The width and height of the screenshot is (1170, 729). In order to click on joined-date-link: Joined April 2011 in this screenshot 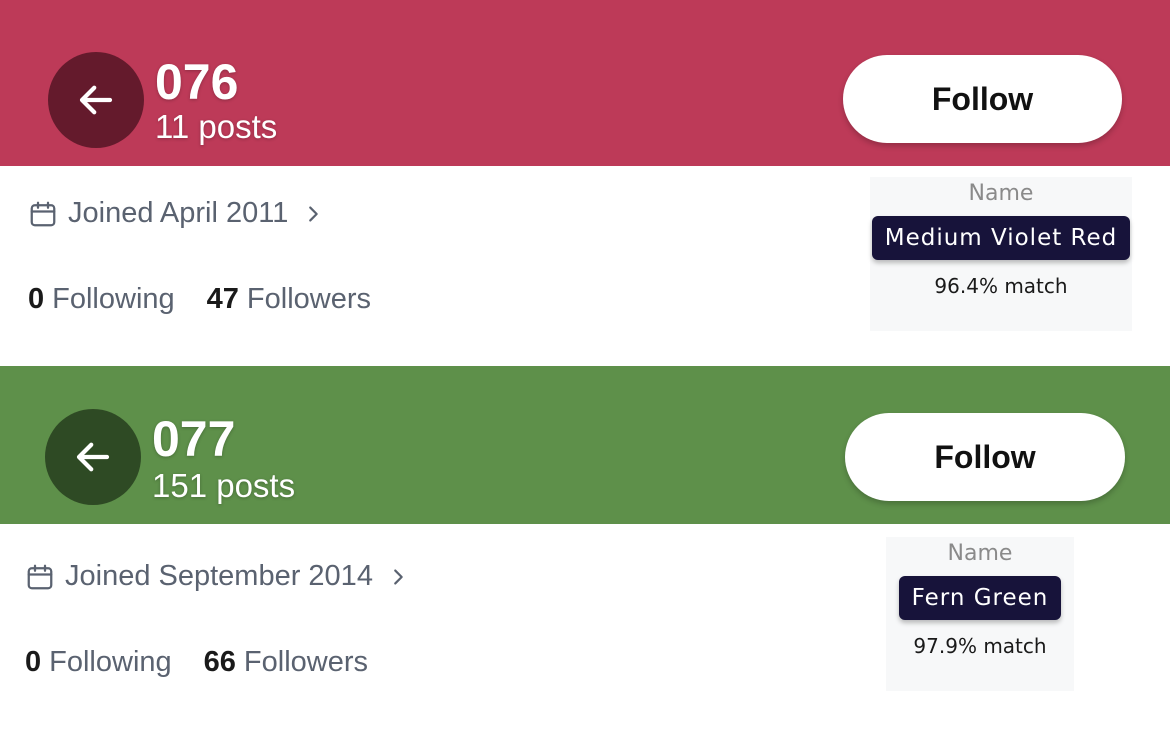, I will do `click(176, 213)`.